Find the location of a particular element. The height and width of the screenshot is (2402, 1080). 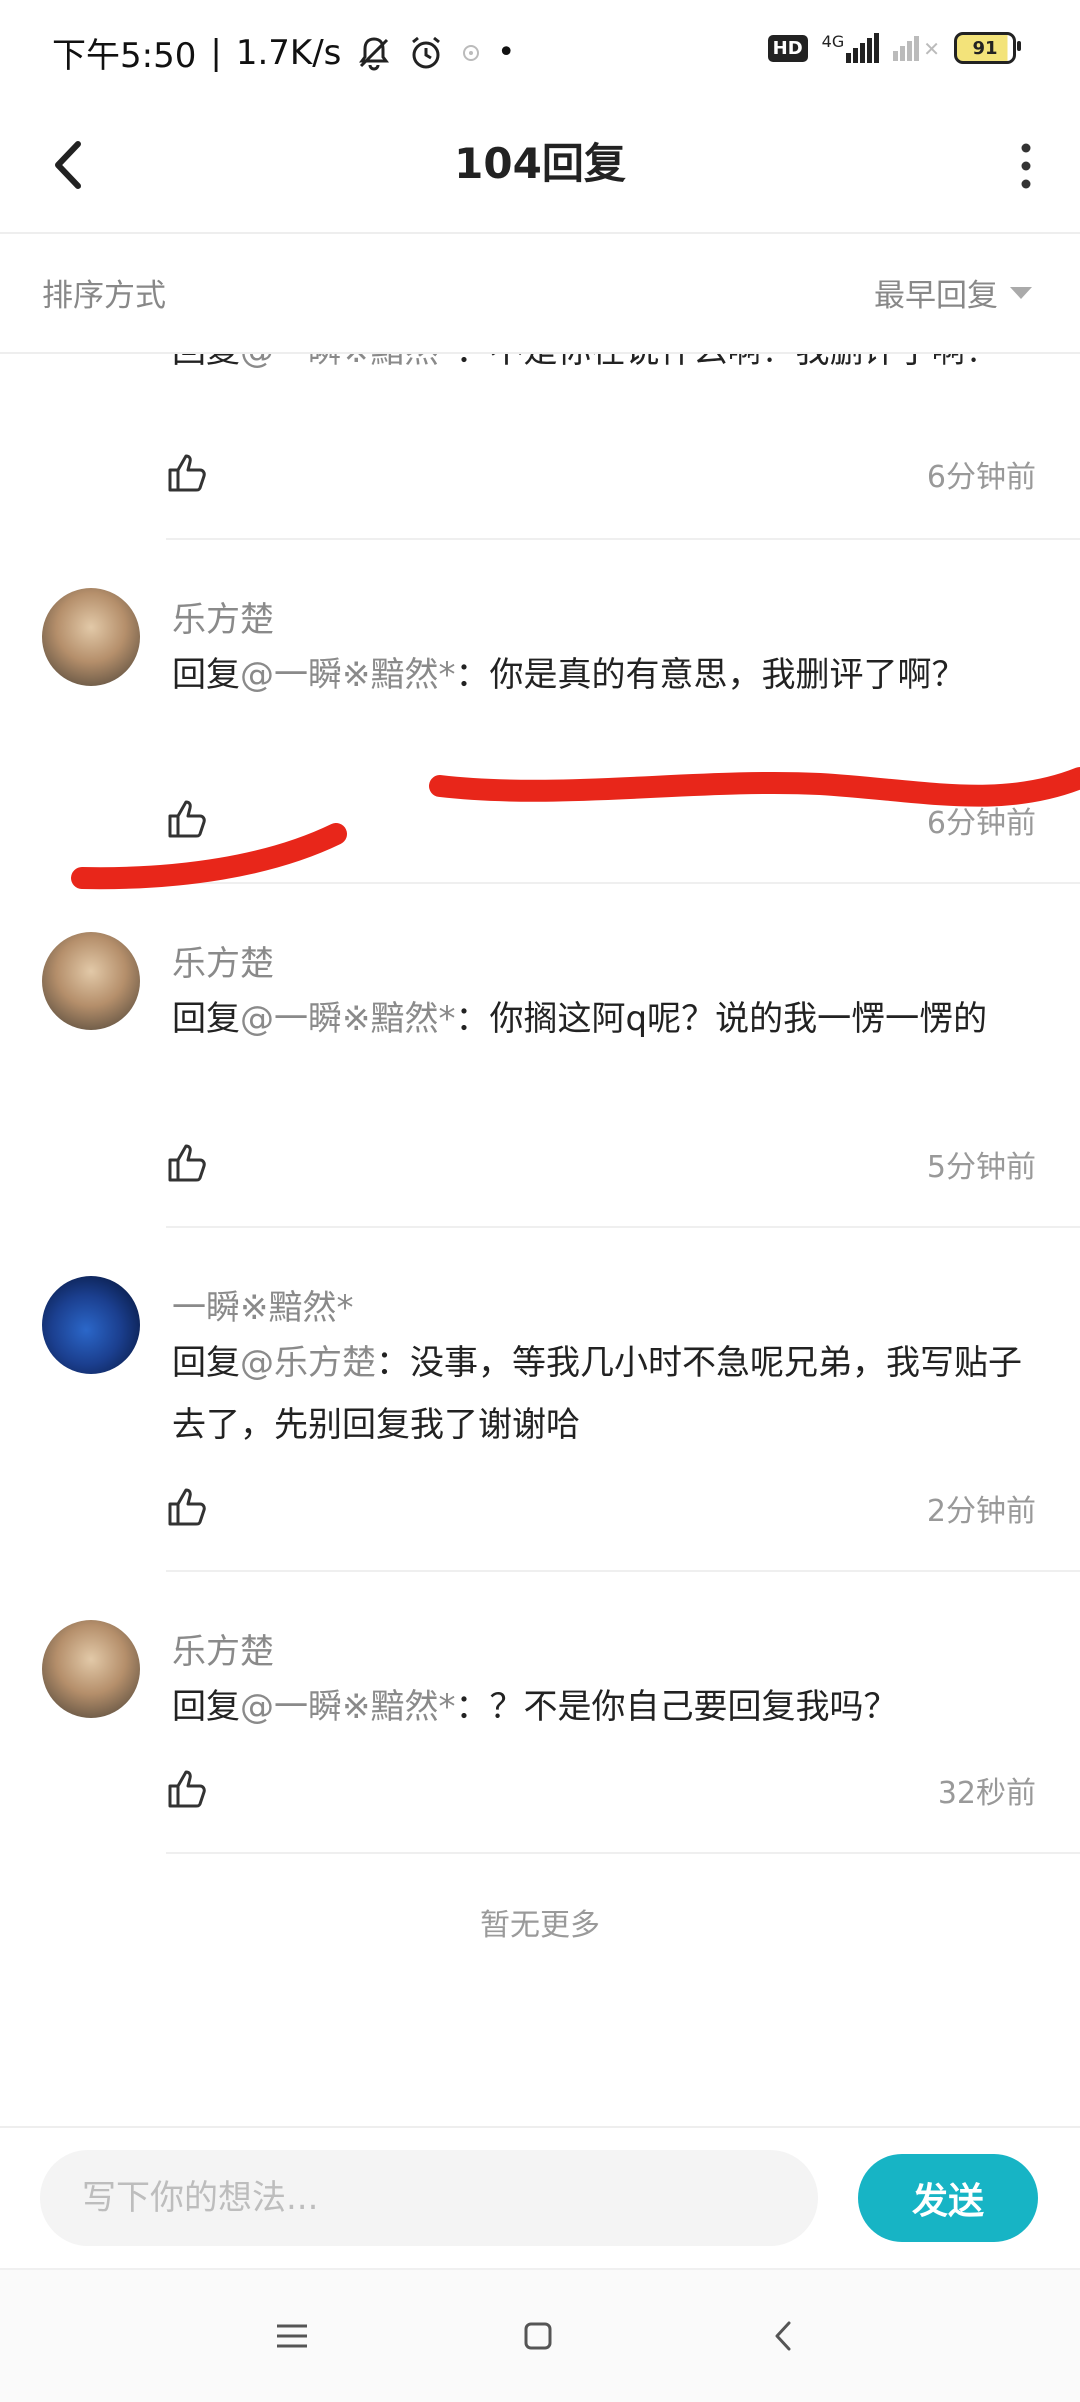

hd-badge: HD is located at coordinates (787, 48).